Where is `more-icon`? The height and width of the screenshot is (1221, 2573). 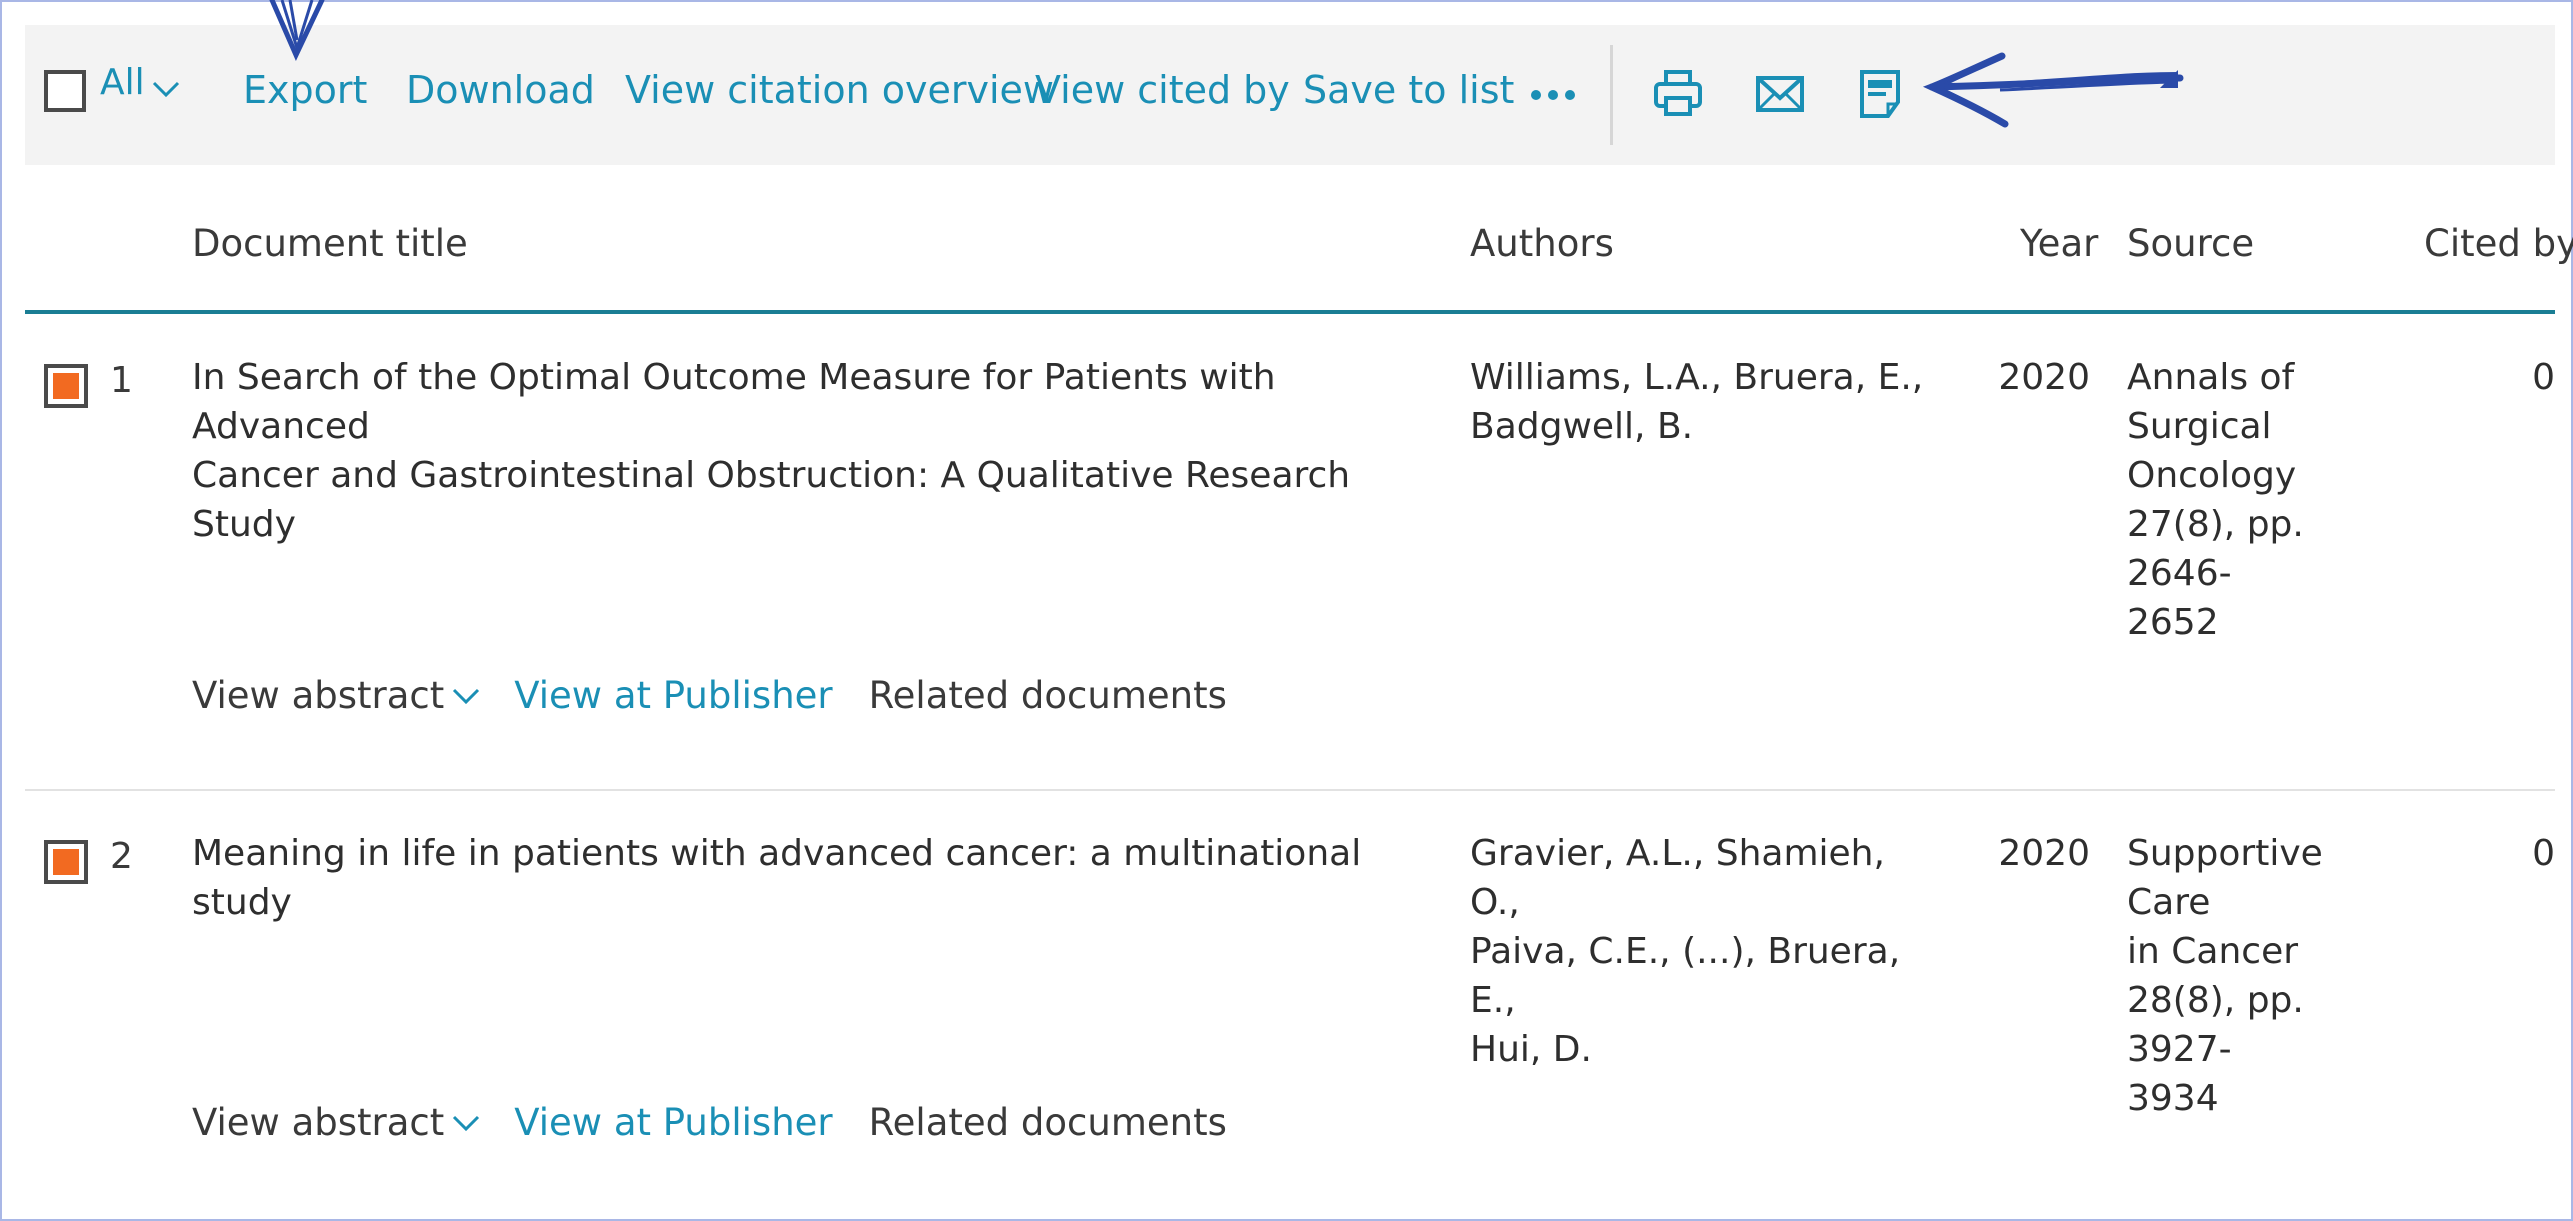
more-icon is located at coordinates (1553, 95).